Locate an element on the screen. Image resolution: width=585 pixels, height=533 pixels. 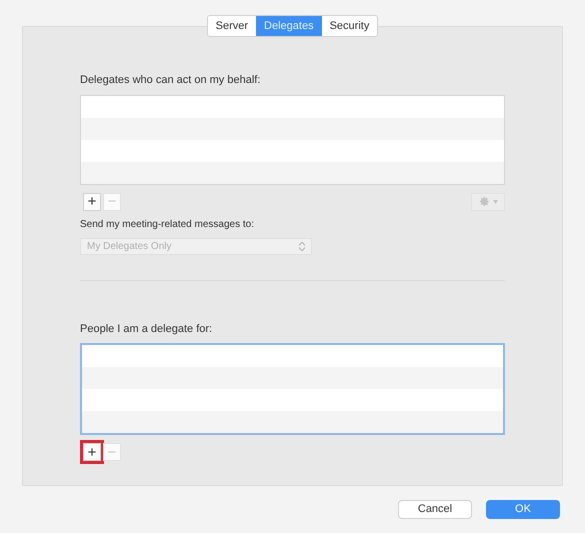
caret-icon is located at coordinates (495, 202).